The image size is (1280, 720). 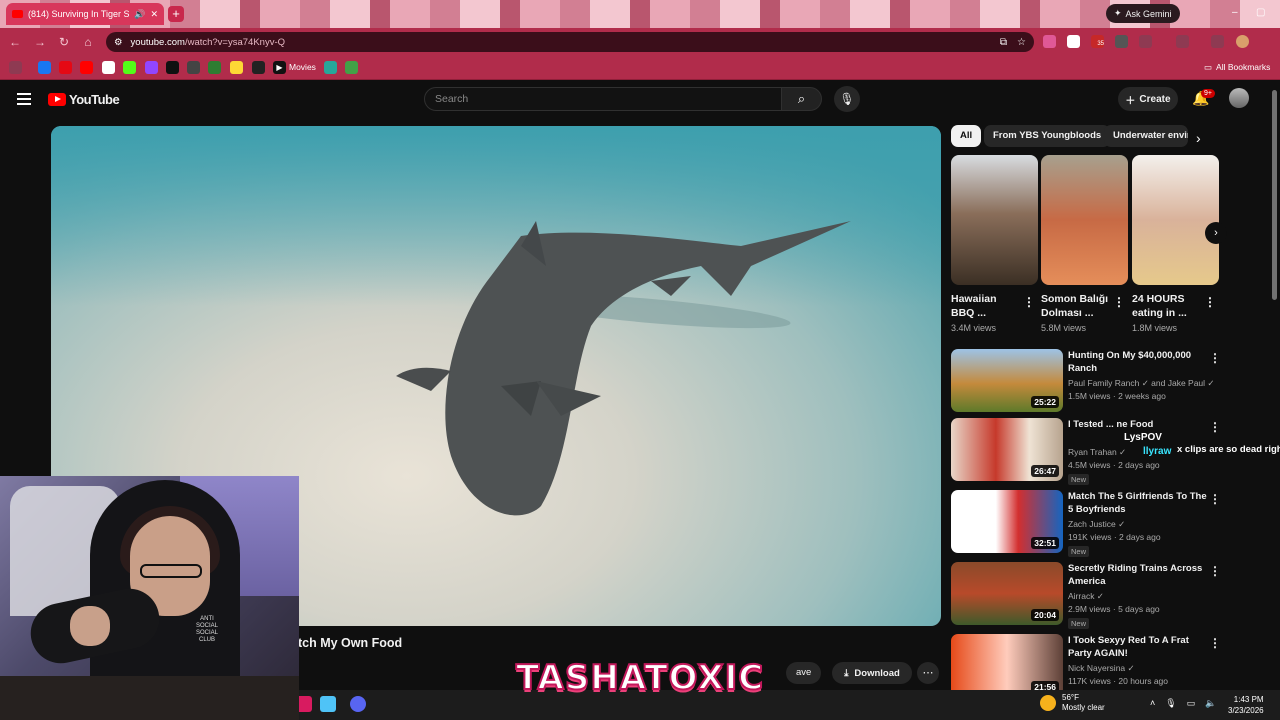 What do you see at coordinates (1138, 362) in the screenshot?
I see `rec-title: Hunting On My $40,000,000 Ranch` at bounding box center [1138, 362].